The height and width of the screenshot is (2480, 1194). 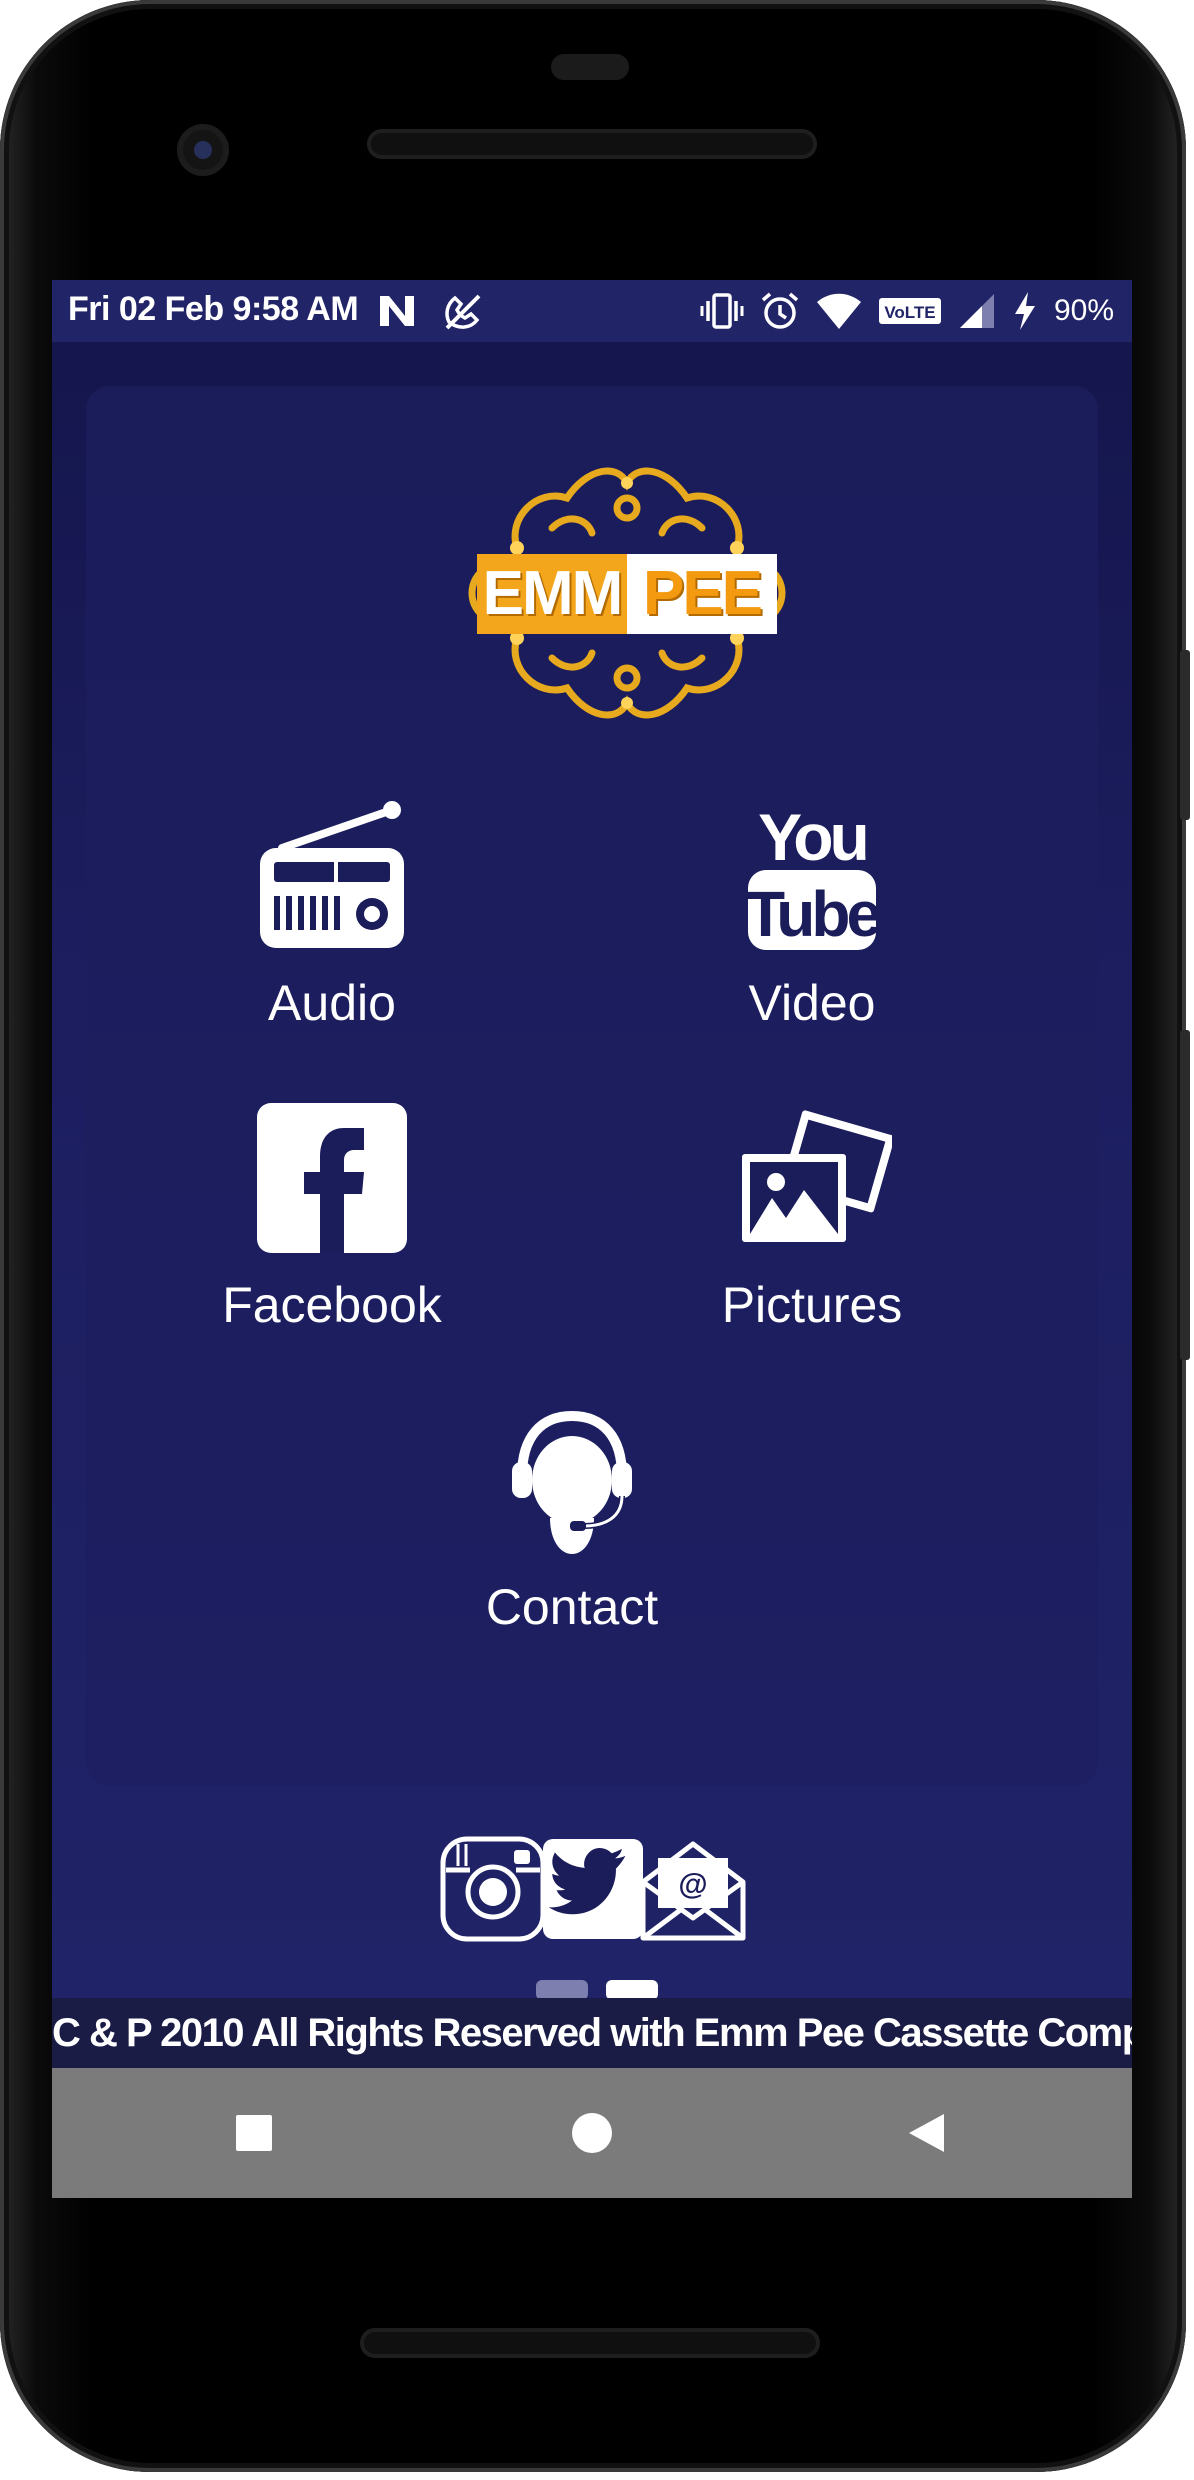 I want to click on navigation-bar, so click(x=592, y=2133).